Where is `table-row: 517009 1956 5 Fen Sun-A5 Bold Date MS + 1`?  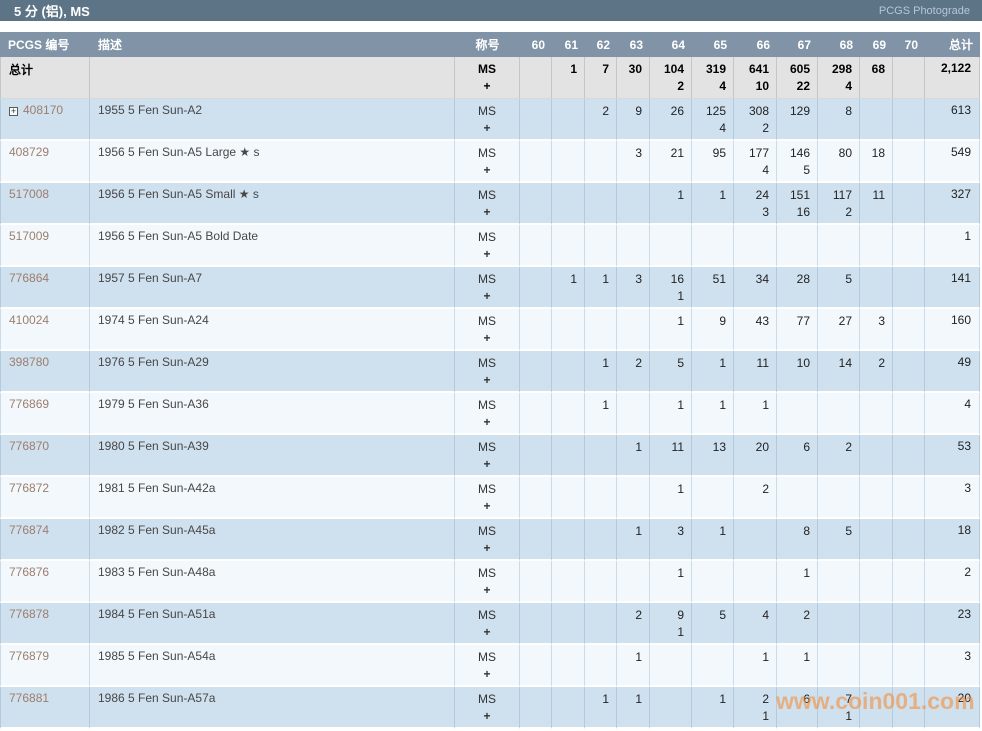 table-row: 517009 1956 5 Fen Sun-A5 Bold Date MS + 1 is located at coordinates (490, 246).